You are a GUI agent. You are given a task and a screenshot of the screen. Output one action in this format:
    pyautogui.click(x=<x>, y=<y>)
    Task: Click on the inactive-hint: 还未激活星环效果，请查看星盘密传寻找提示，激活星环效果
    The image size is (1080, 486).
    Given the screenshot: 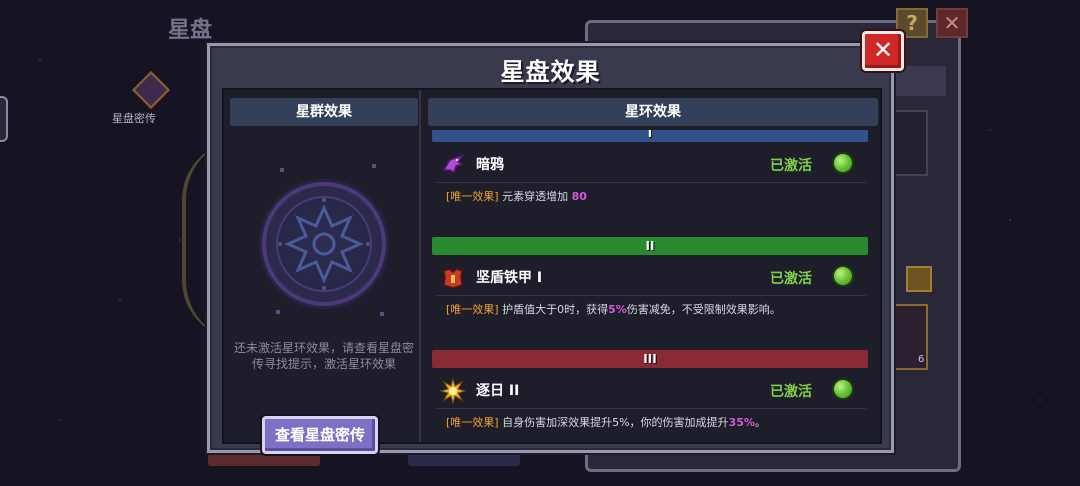 What is the action you would take?
    pyautogui.click(x=323, y=356)
    